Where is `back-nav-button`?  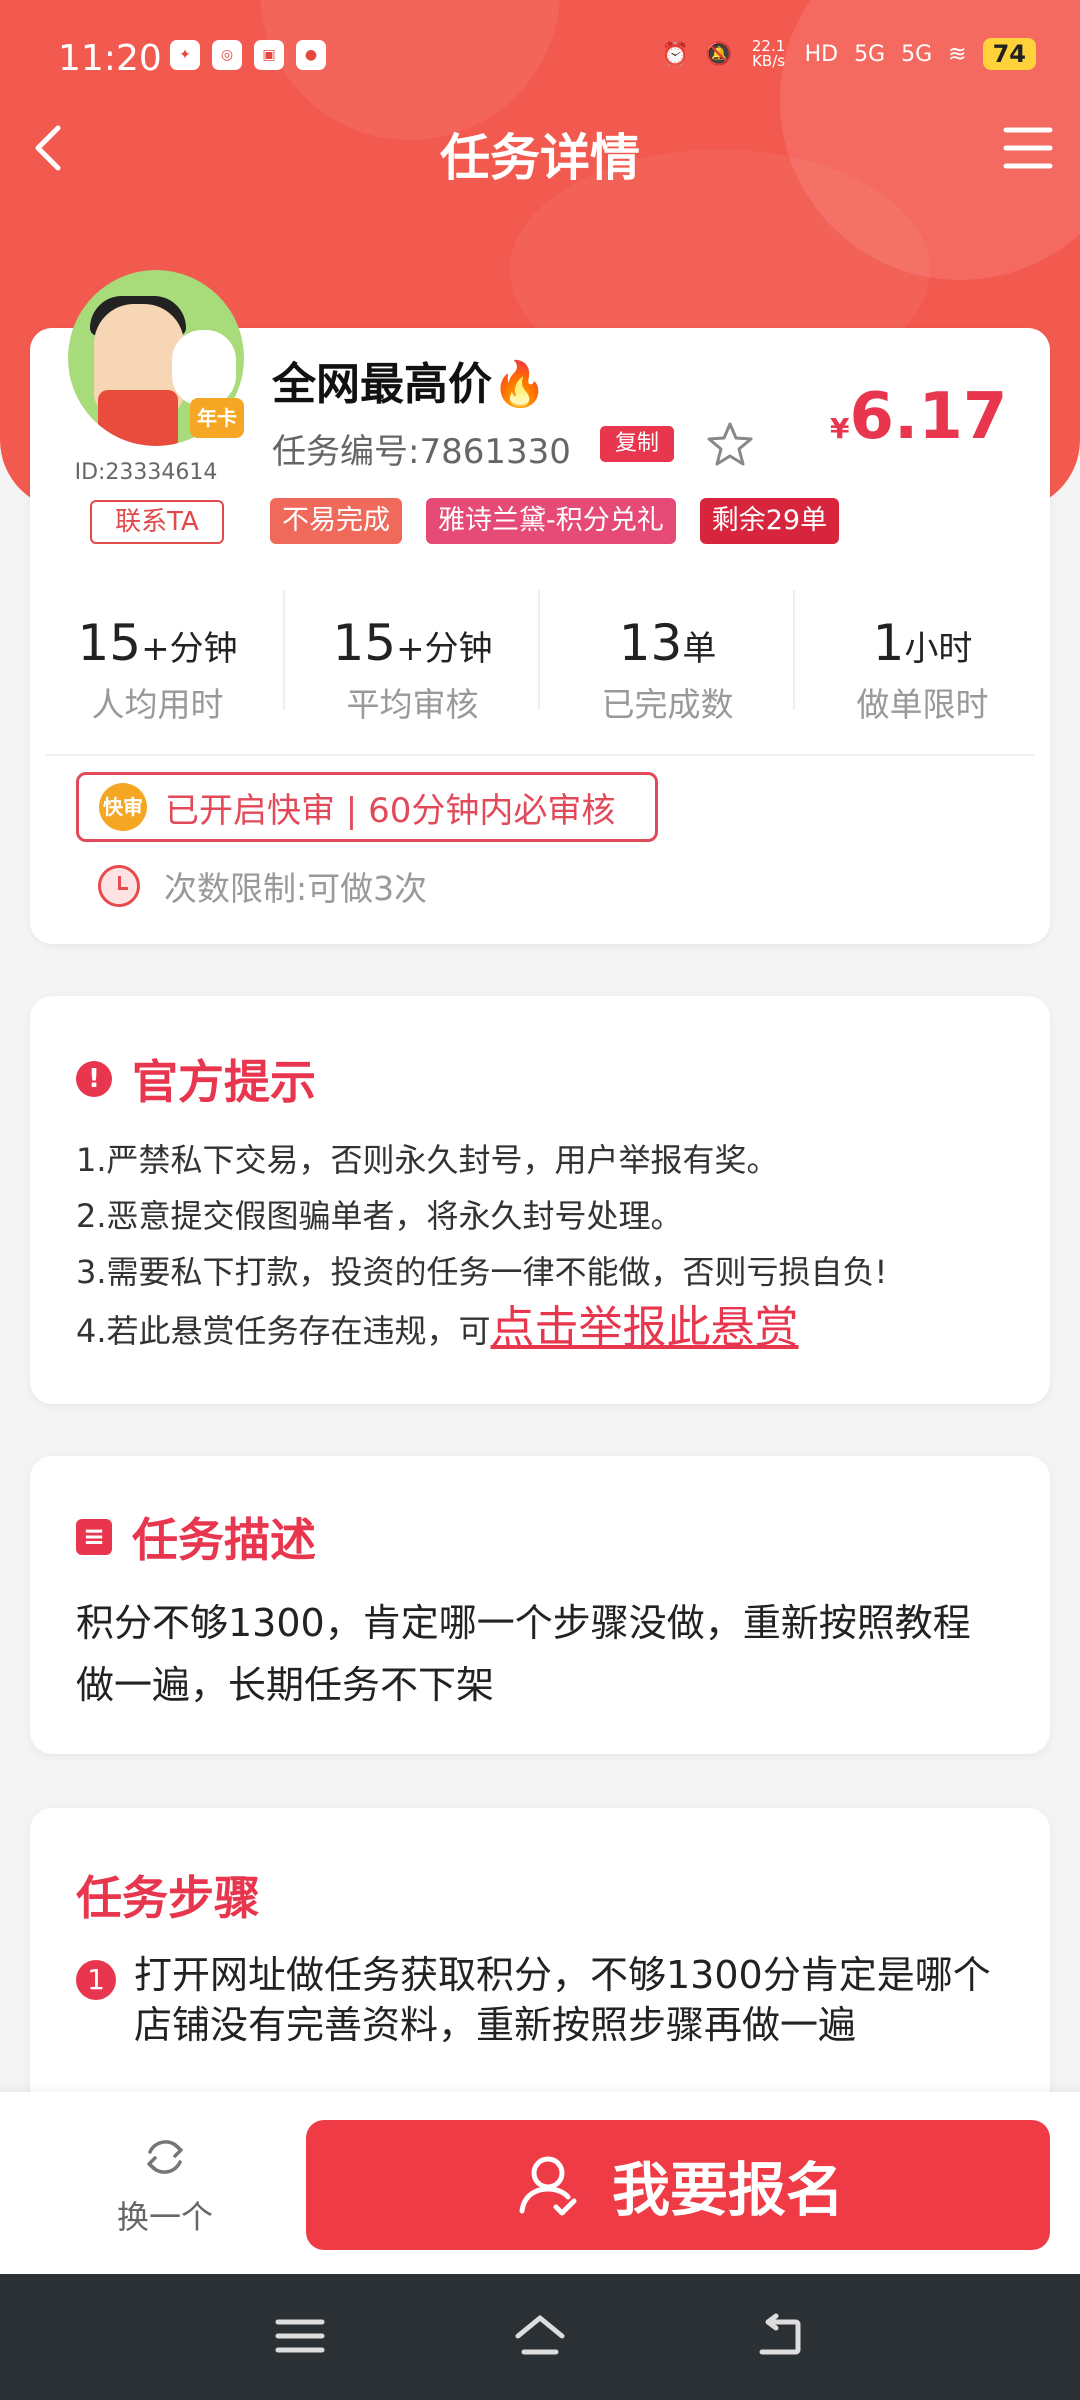 back-nav-button is located at coordinates (780, 2336).